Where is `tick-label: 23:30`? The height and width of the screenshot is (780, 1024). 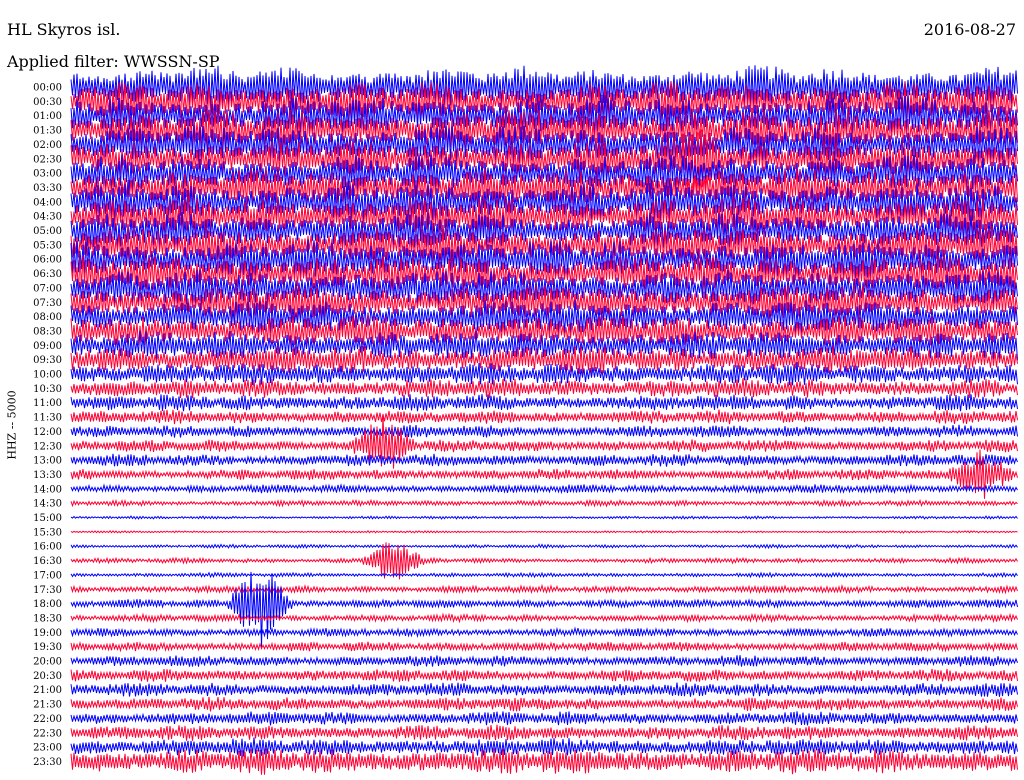
tick-label: 23:30 is located at coordinates (47, 762).